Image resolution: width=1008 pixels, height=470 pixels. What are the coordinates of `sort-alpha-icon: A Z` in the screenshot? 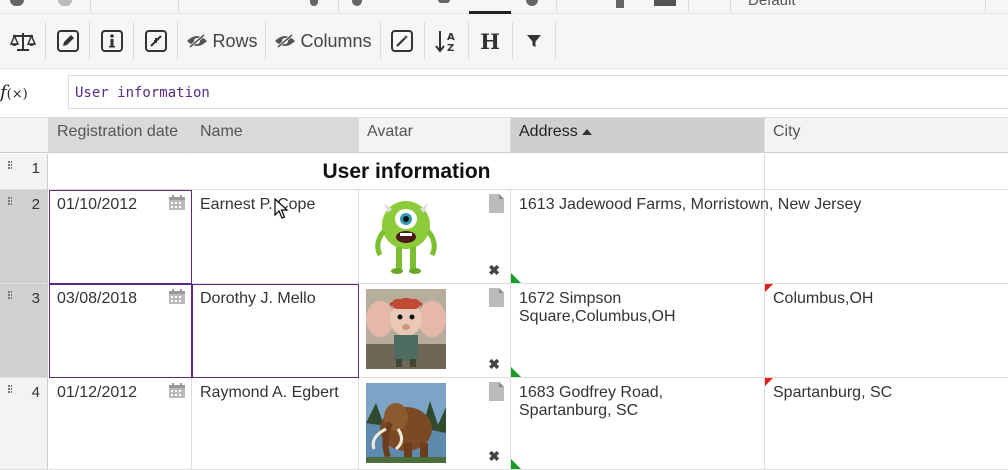 It's located at (445, 42).